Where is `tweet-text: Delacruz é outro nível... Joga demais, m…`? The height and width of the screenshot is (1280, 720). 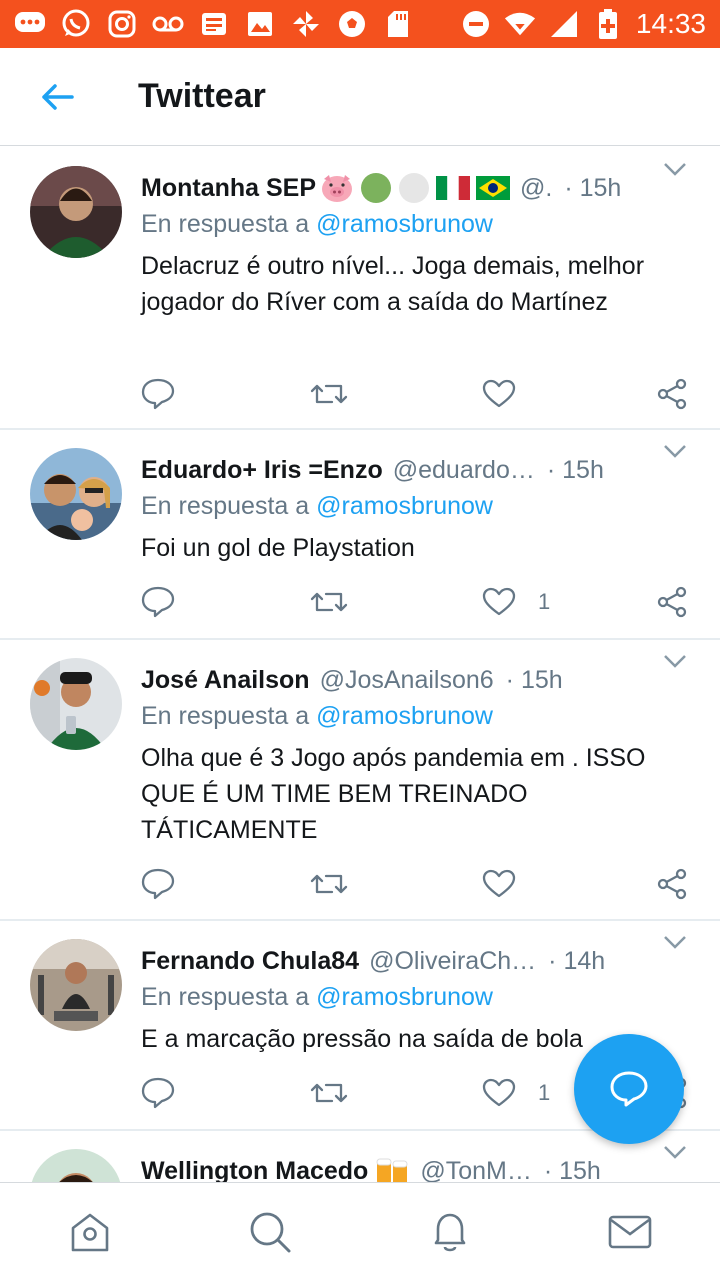 tweet-text: Delacruz é outro nível... Joga demais, m… is located at coordinates (393, 284).